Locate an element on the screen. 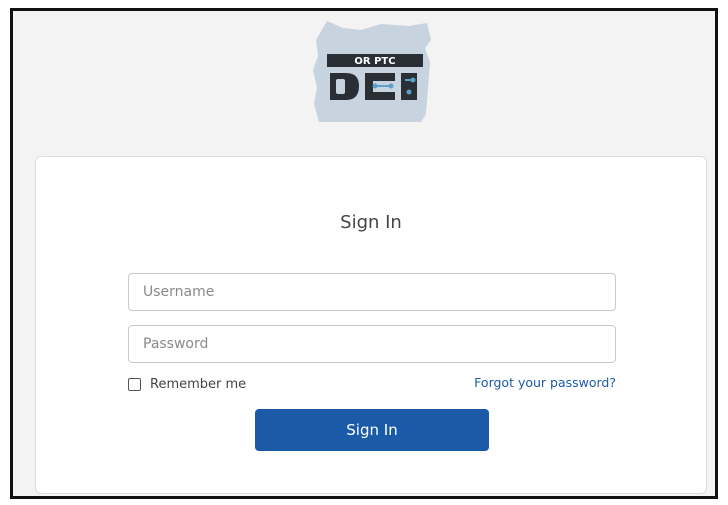  logo-top-text: OR PTC is located at coordinates (374, 61).